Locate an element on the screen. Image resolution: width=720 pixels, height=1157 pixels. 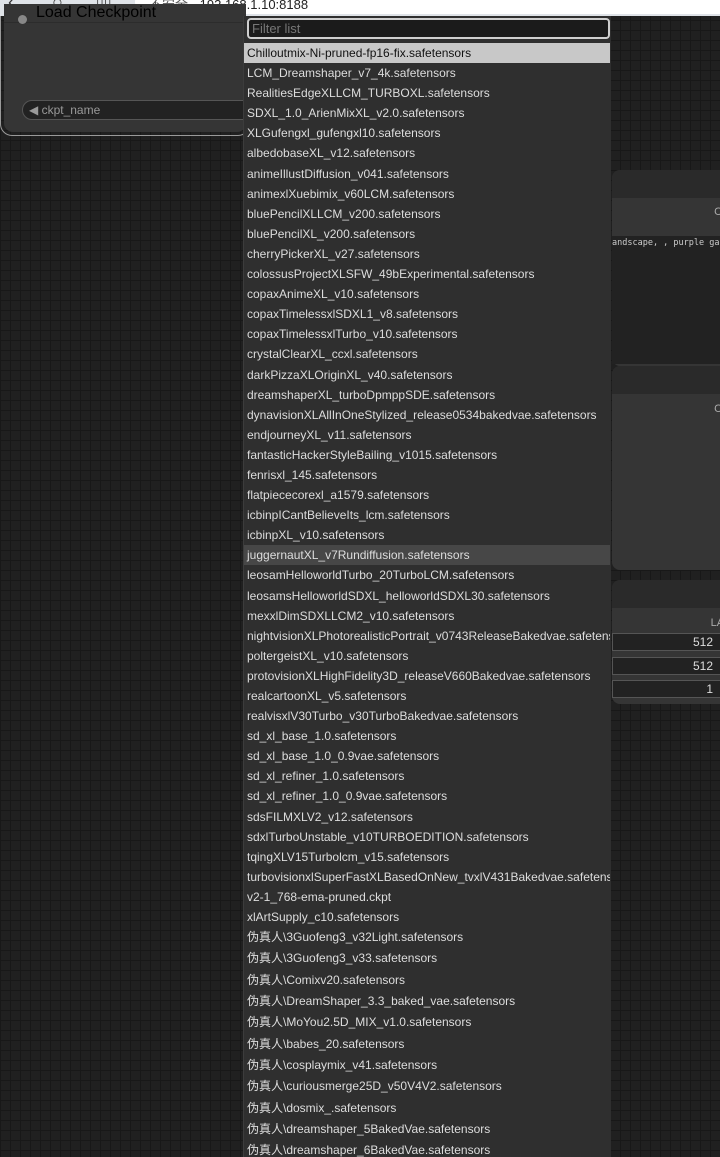
menu-item: endjourneyXL_v11.safetensors is located at coordinates (427, 435).